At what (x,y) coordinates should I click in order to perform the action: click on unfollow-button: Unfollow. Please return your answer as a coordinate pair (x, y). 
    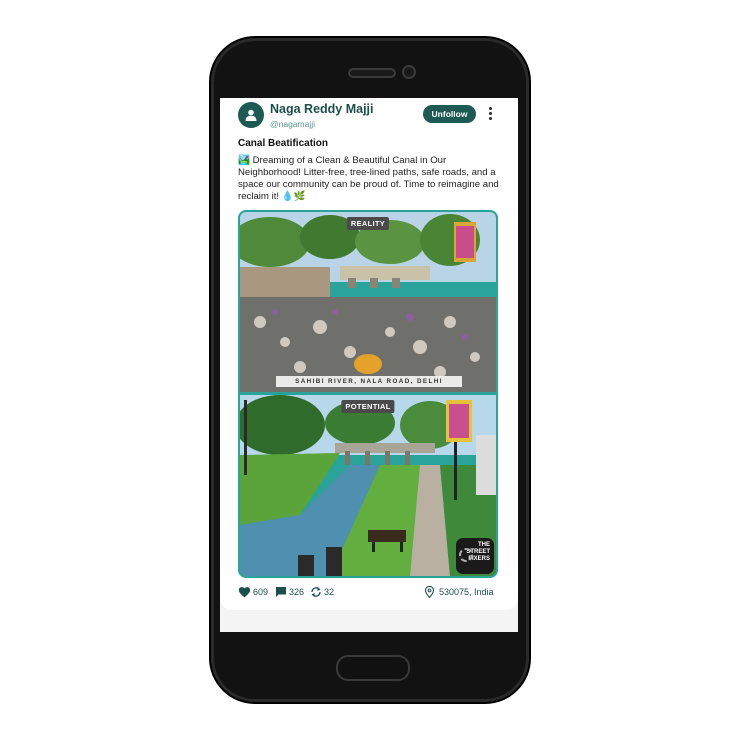
    Looking at the image, I should click on (449, 114).